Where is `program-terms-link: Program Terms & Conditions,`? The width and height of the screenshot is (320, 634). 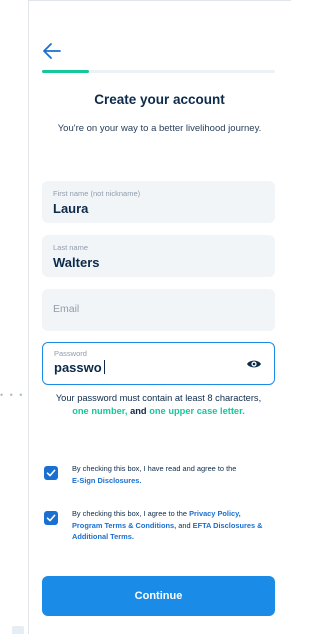
program-terms-link: Program Terms & Conditions, is located at coordinates (124, 525).